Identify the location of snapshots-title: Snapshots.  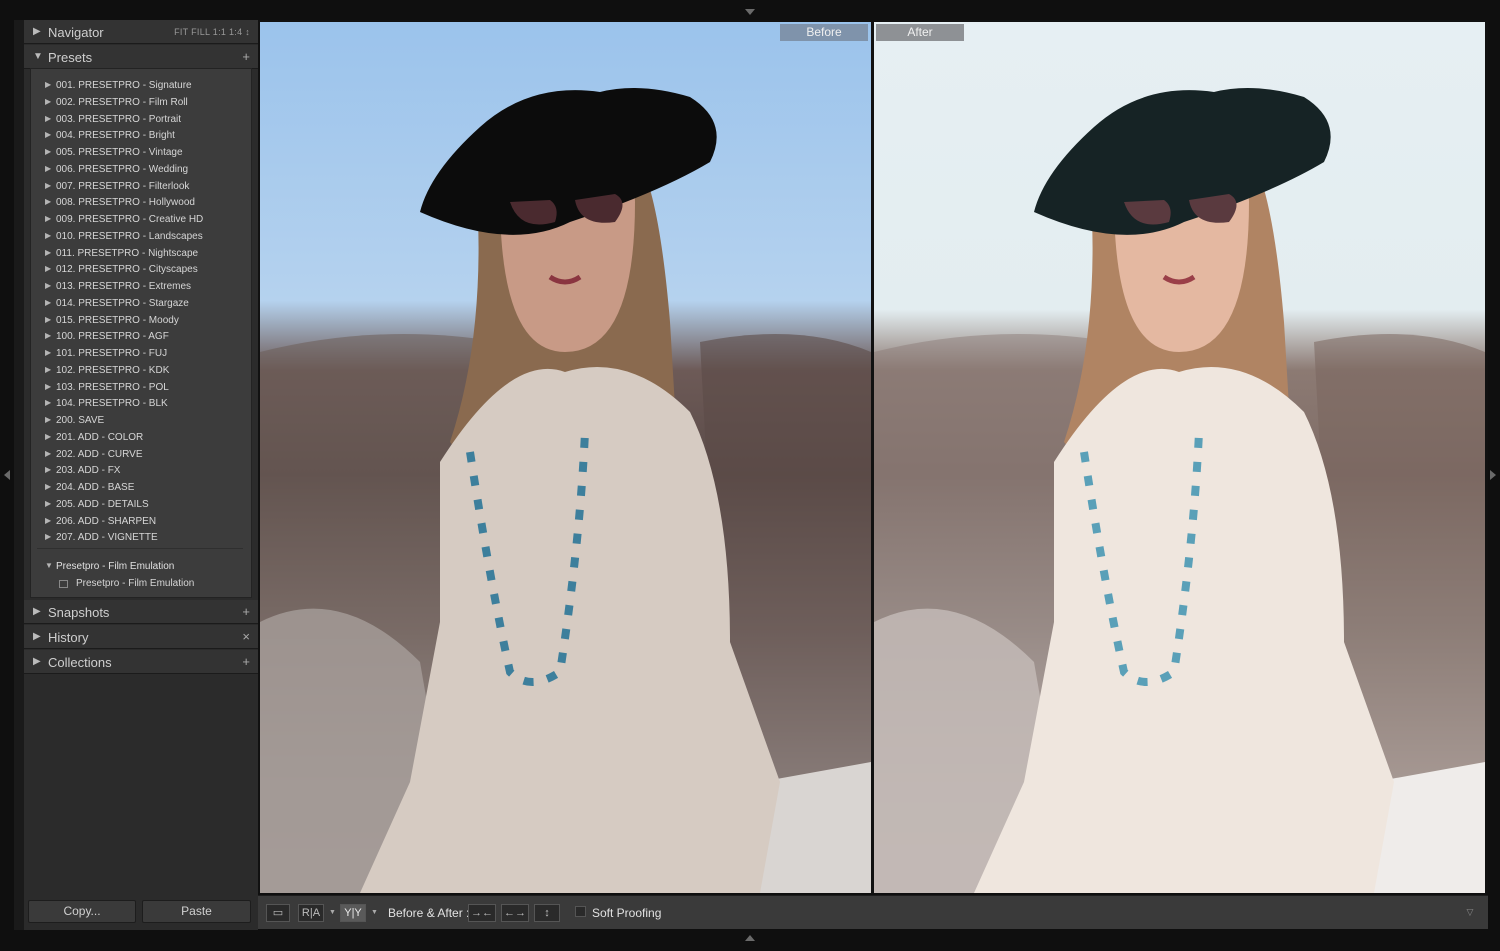
(79, 612).